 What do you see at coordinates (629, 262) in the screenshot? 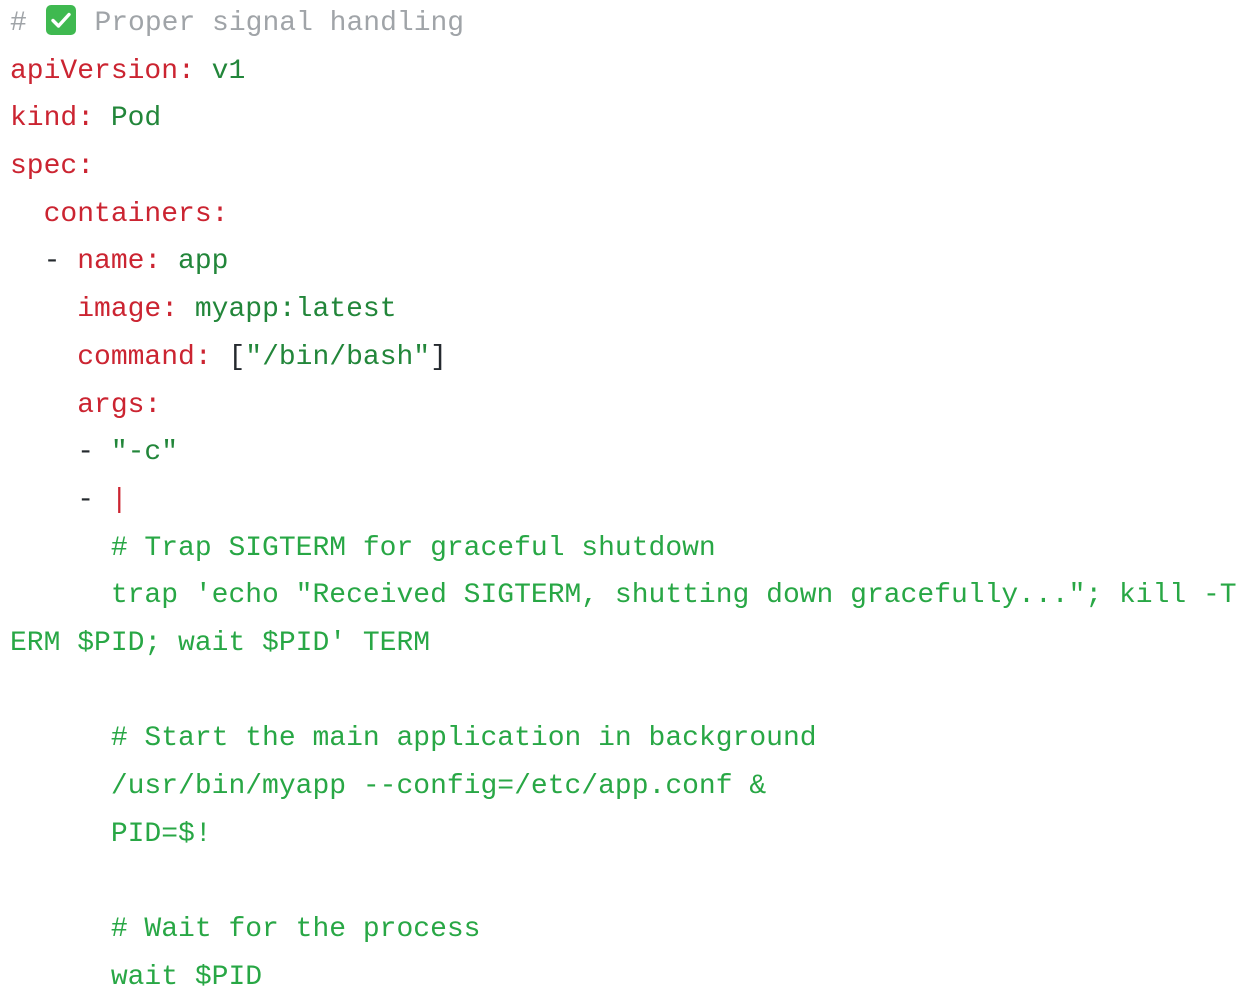
I see `code-line-name: - name: app` at bounding box center [629, 262].